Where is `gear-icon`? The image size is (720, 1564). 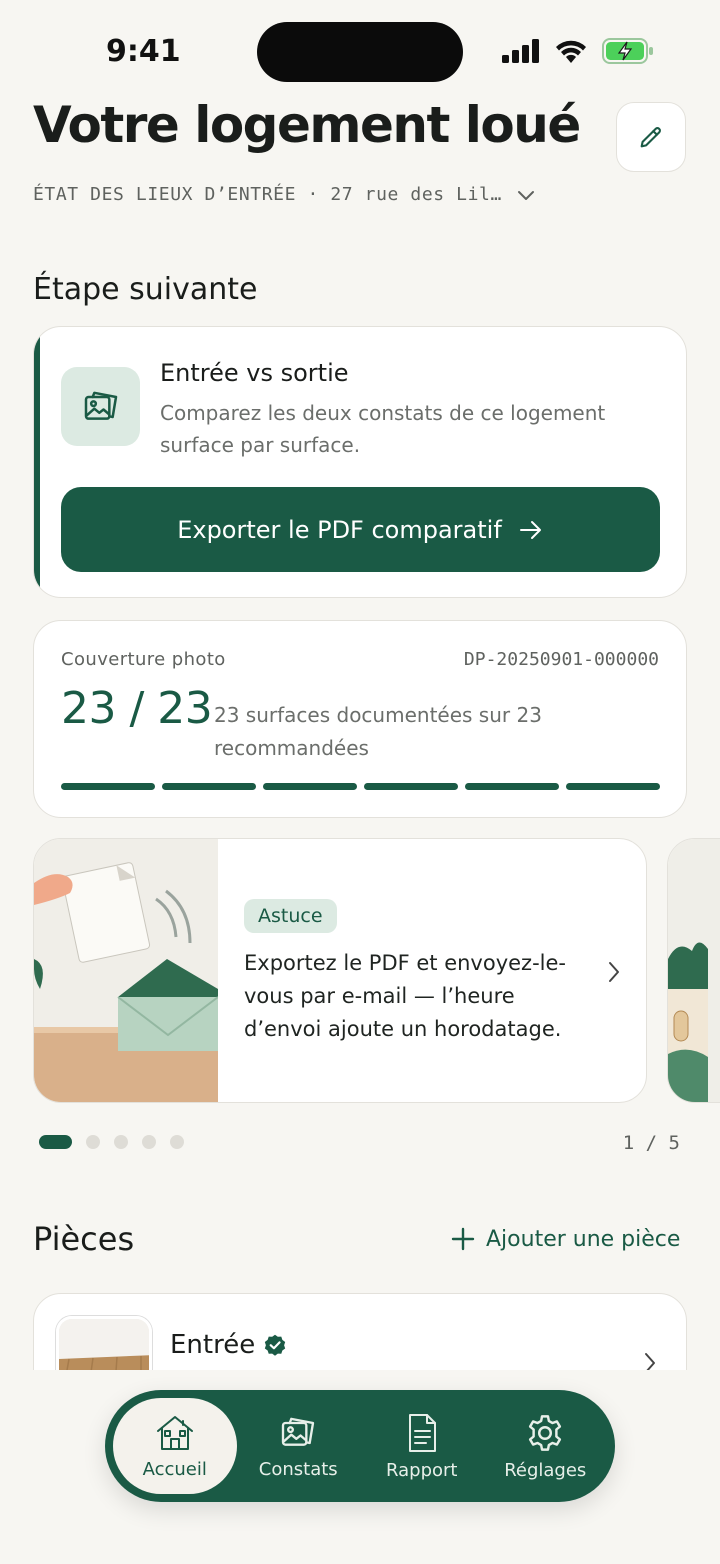 gear-icon is located at coordinates (545, 1432).